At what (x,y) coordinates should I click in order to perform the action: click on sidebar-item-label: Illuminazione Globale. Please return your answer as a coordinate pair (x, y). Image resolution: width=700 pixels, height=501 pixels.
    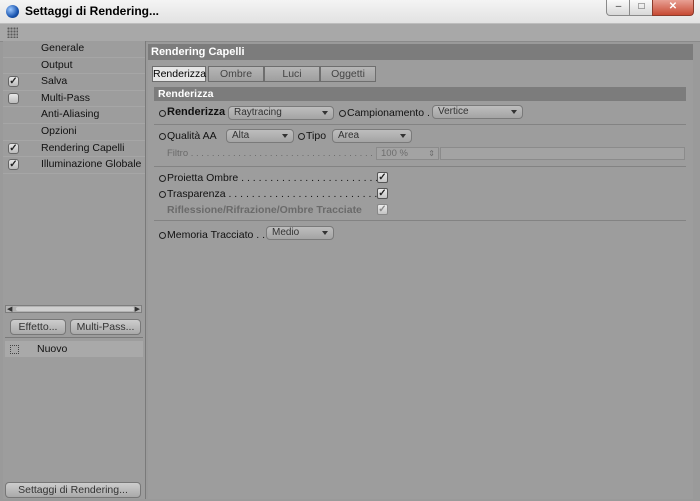
    Looking at the image, I should click on (91, 164).